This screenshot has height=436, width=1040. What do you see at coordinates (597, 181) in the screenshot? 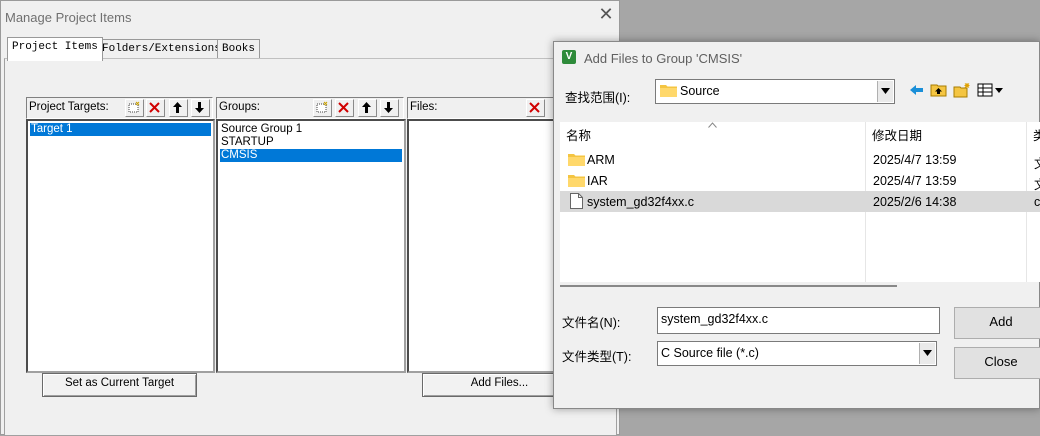
I see `file-name: IAR` at bounding box center [597, 181].